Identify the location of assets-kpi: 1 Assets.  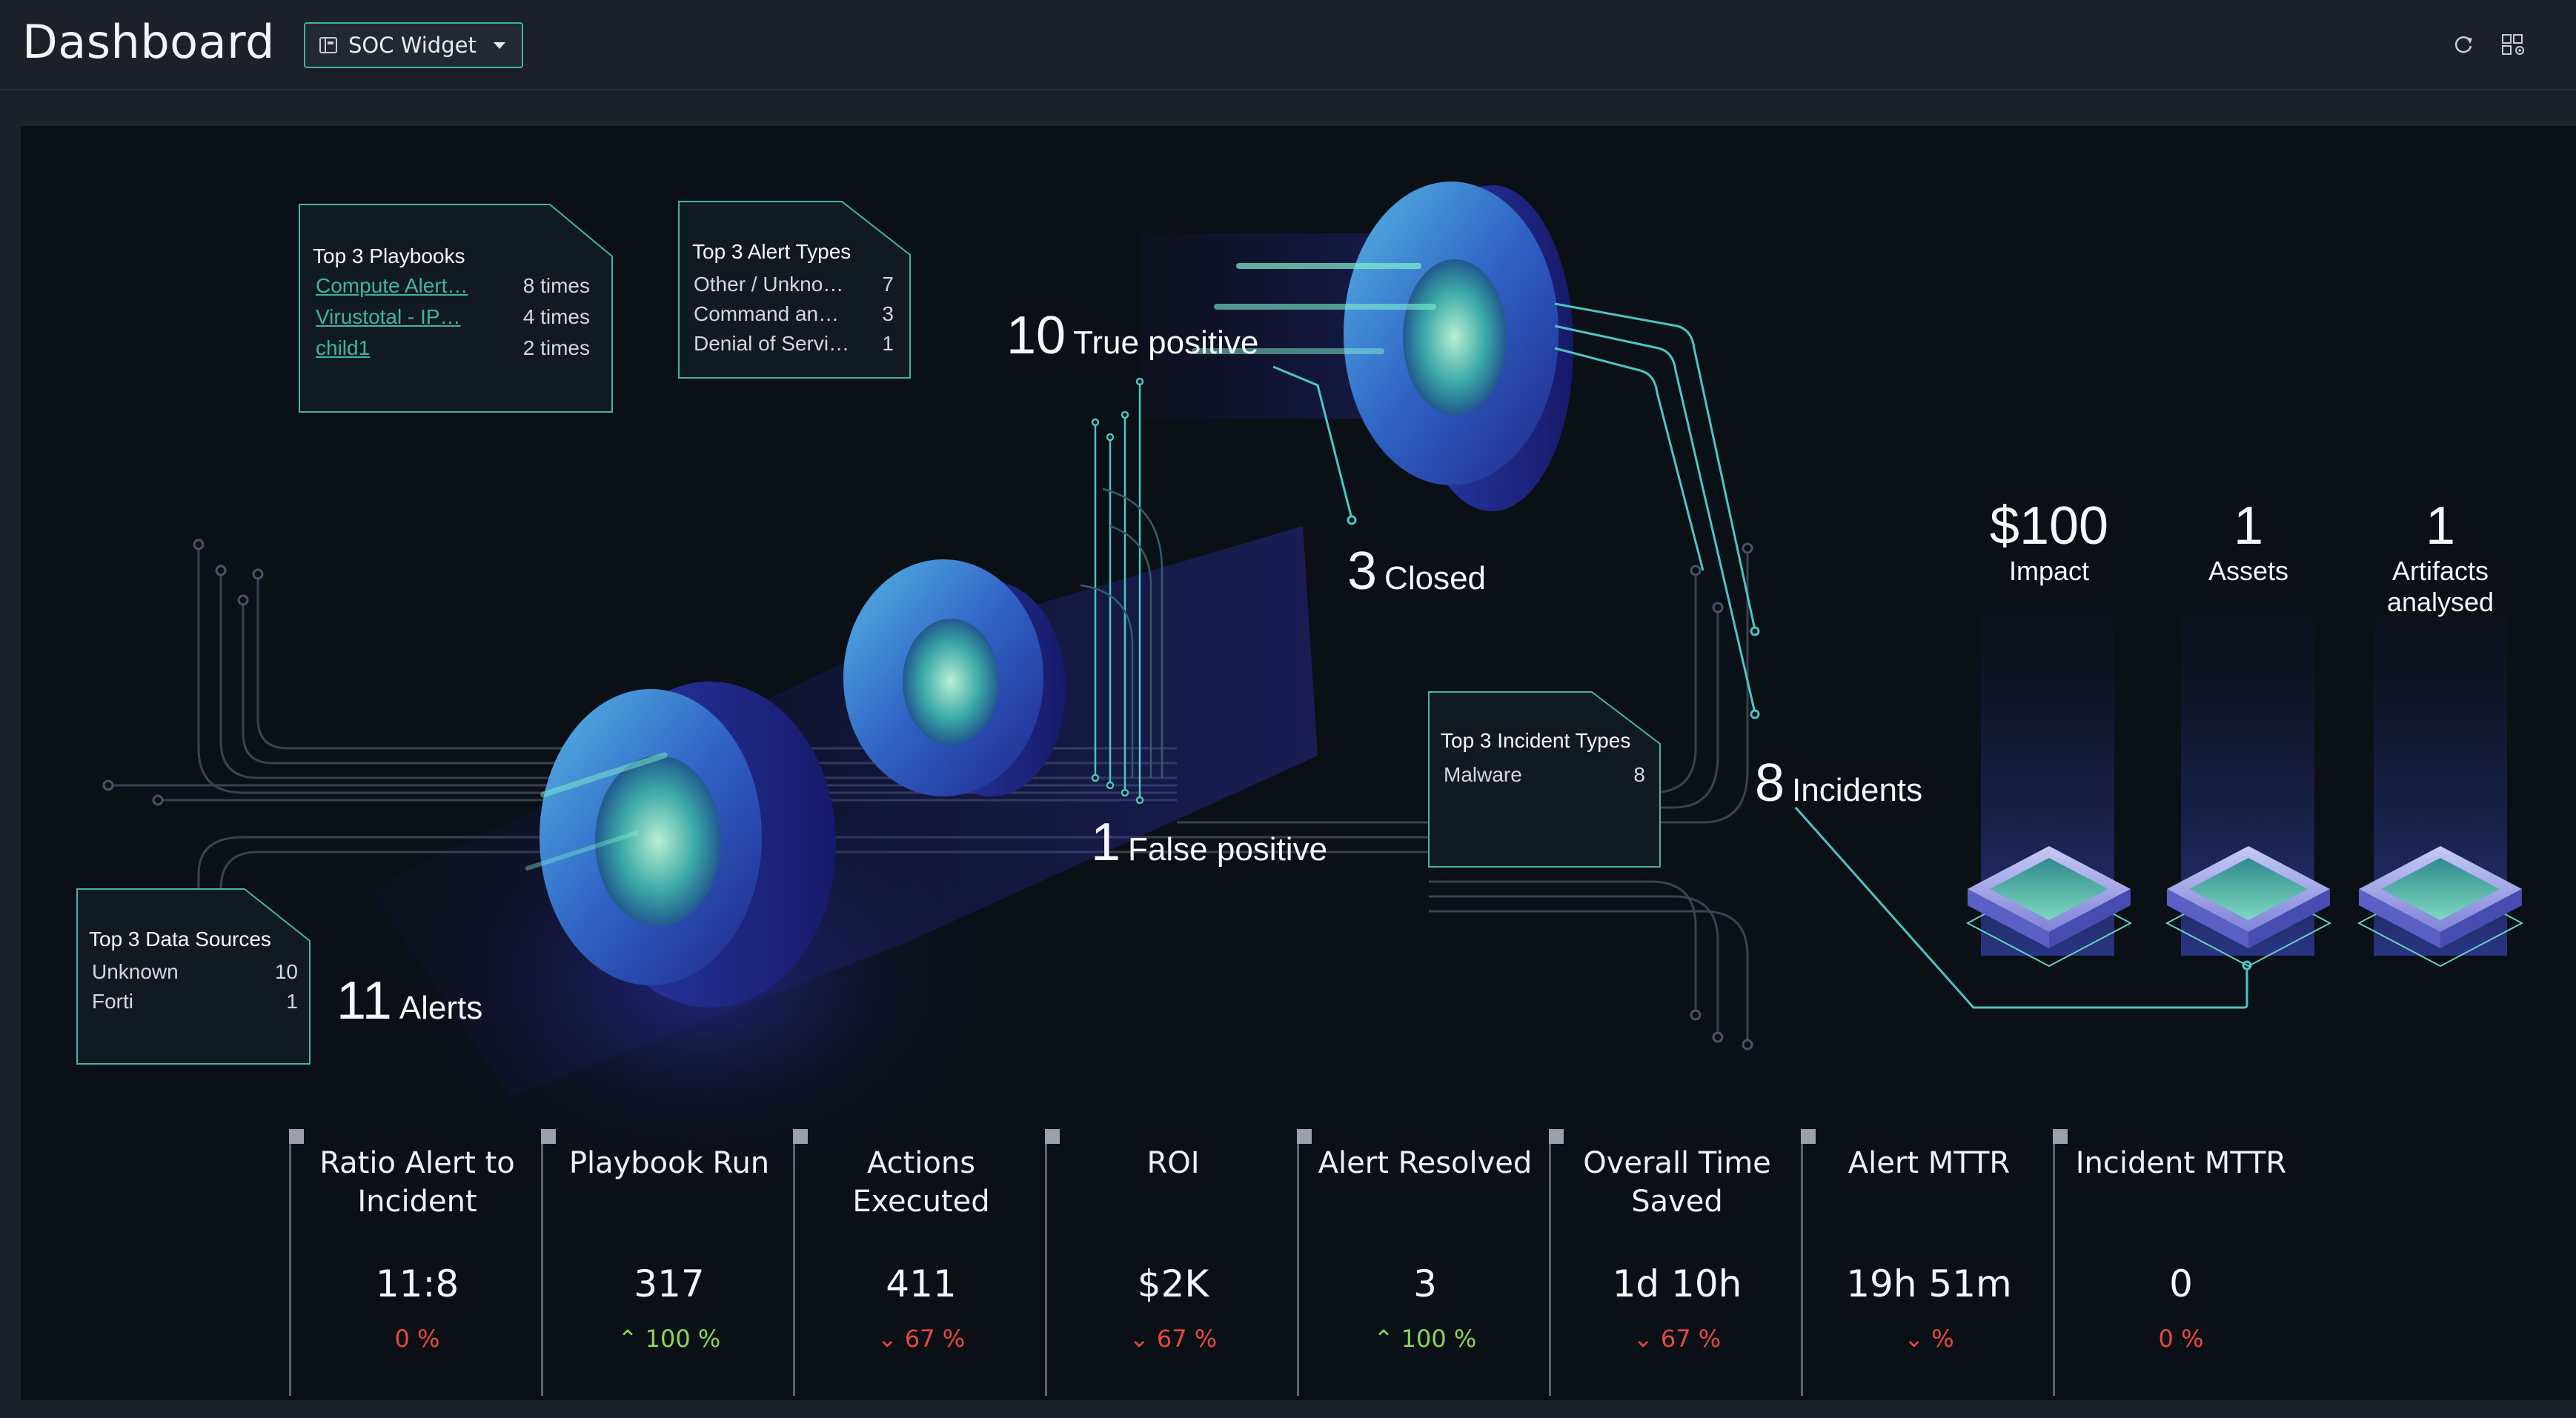
(2248, 541).